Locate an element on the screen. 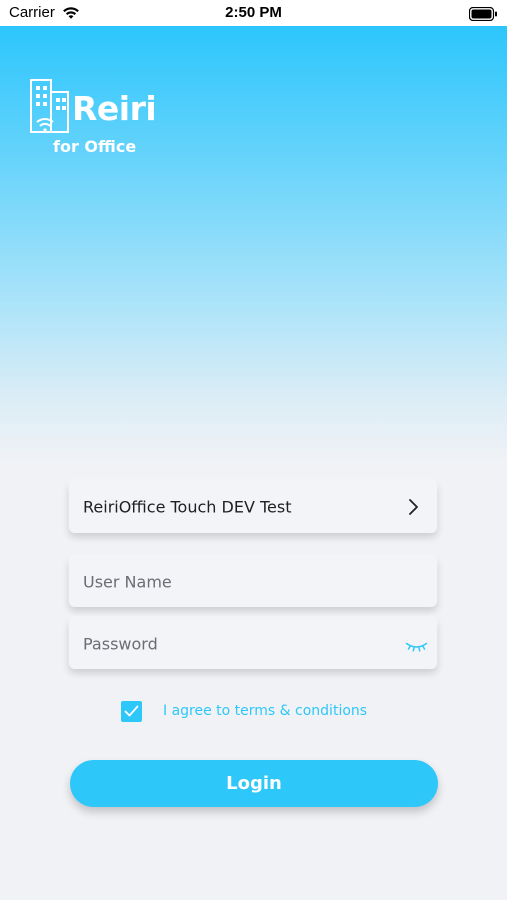  status-bar: Carrier 2:50 PM is located at coordinates (253, 13).